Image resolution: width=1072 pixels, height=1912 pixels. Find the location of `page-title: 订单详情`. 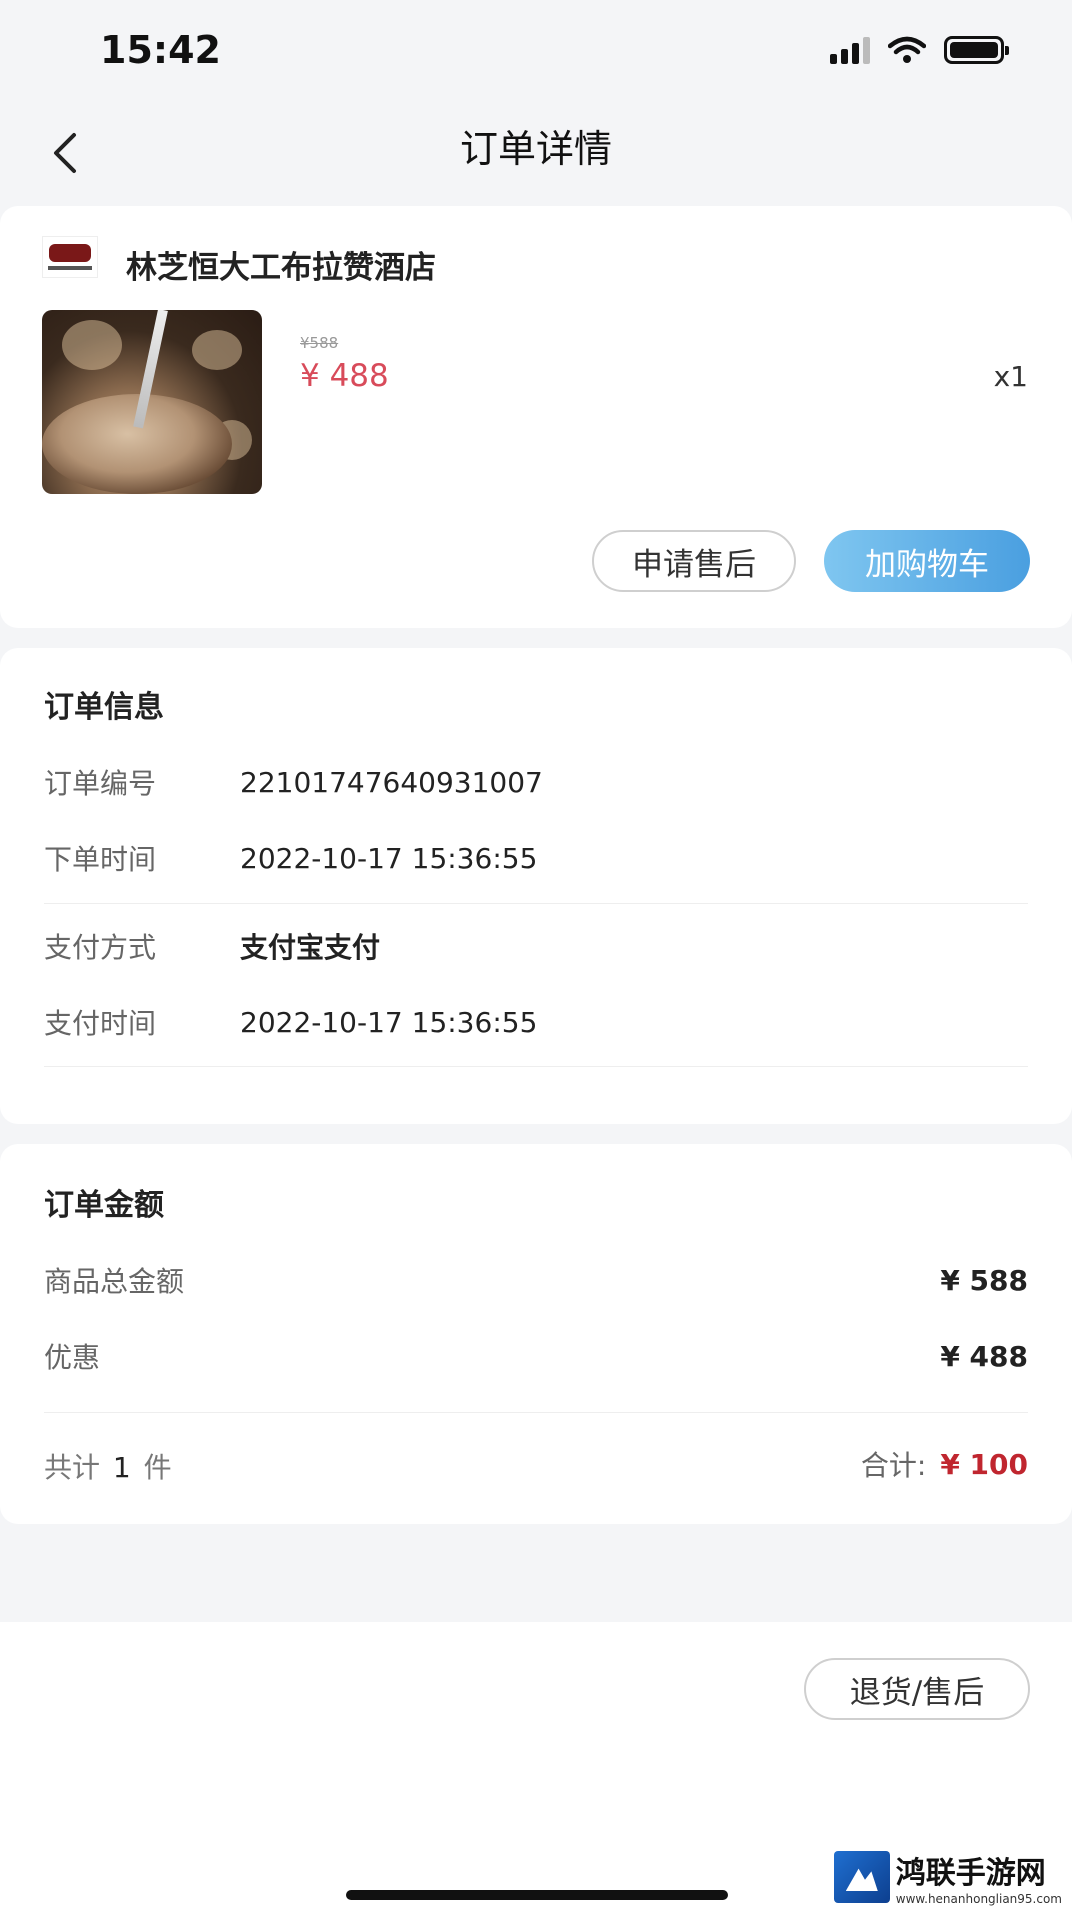

page-title: 订单详情 is located at coordinates (535, 149).